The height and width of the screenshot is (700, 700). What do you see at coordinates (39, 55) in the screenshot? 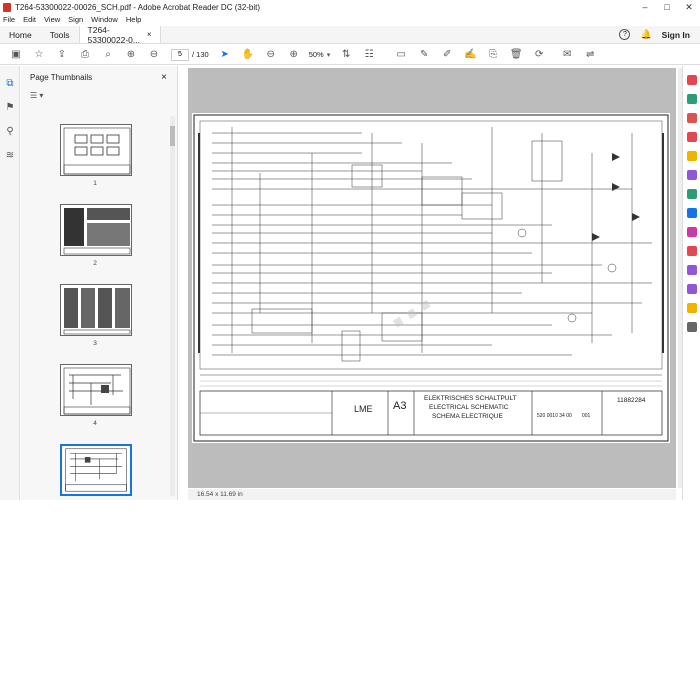
I see `bookmark-star-icon: ☆` at bounding box center [39, 55].